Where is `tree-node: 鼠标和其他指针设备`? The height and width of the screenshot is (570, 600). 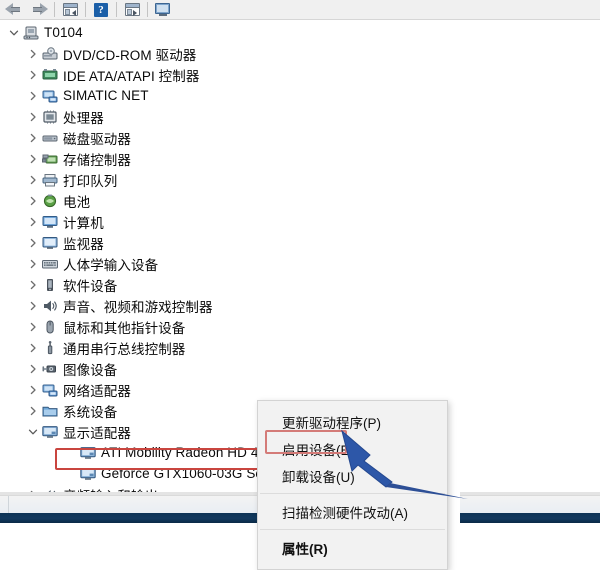
tree-node: 鼠标和其他指针设备 is located at coordinates (300, 326).